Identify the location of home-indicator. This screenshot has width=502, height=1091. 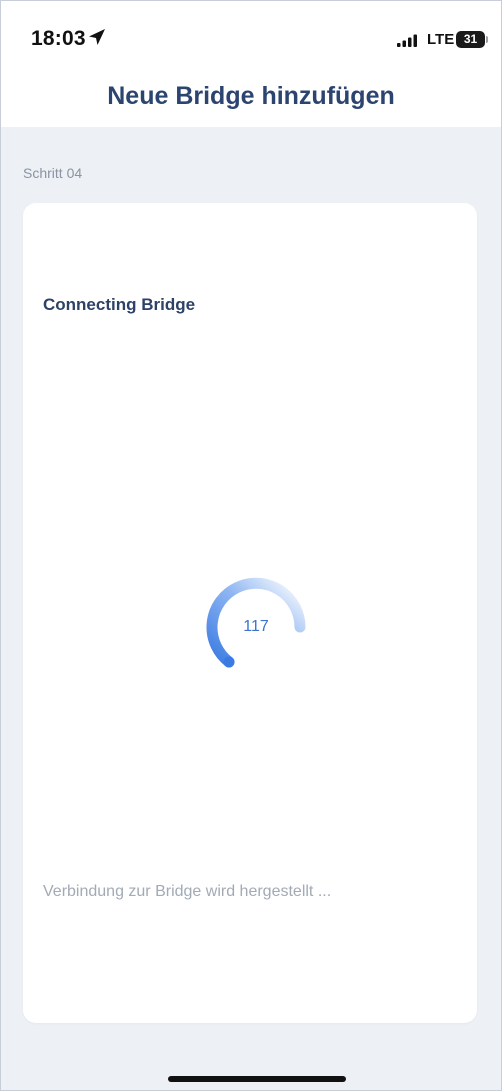
(257, 1079).